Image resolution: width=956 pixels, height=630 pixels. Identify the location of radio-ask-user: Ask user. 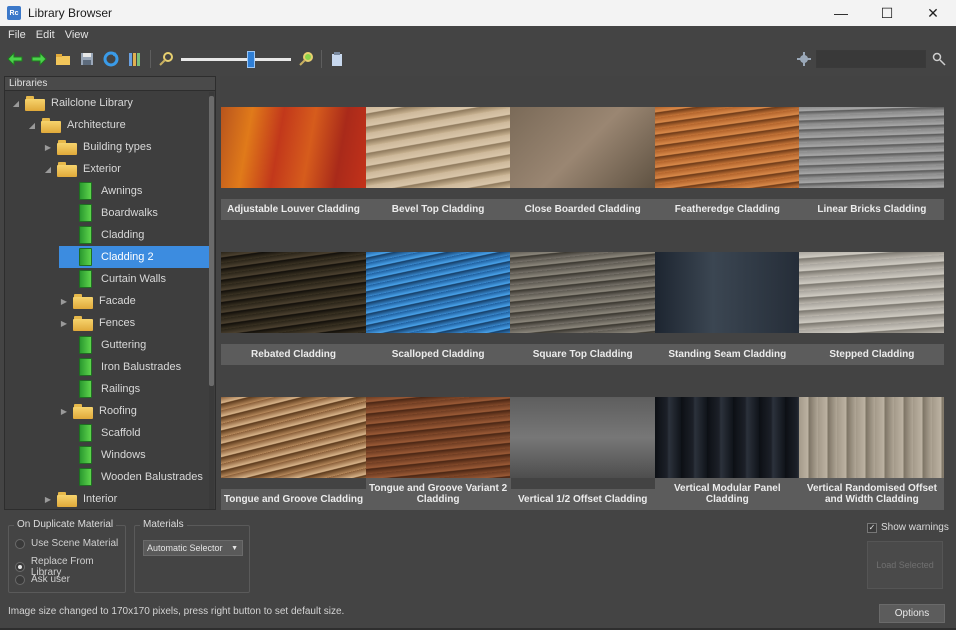
(42, 579).